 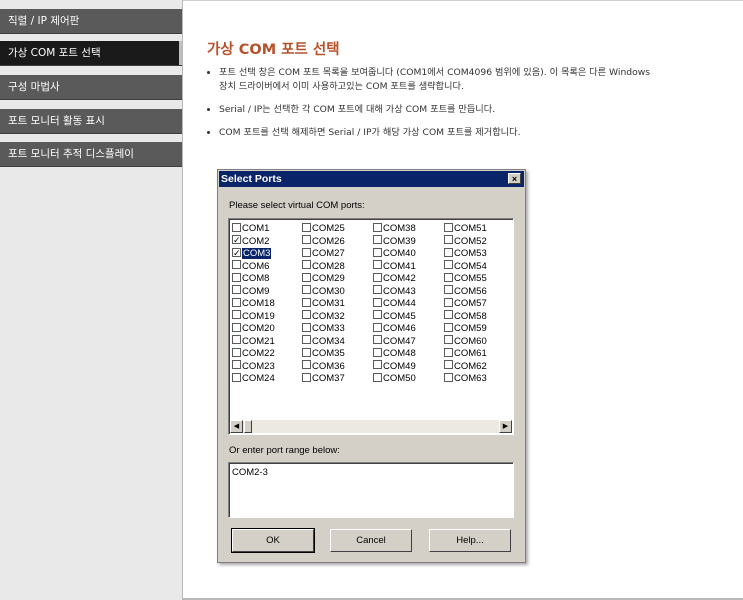 I want to click on port-checkbox-com37: COM37, so click(x=323, y=378).